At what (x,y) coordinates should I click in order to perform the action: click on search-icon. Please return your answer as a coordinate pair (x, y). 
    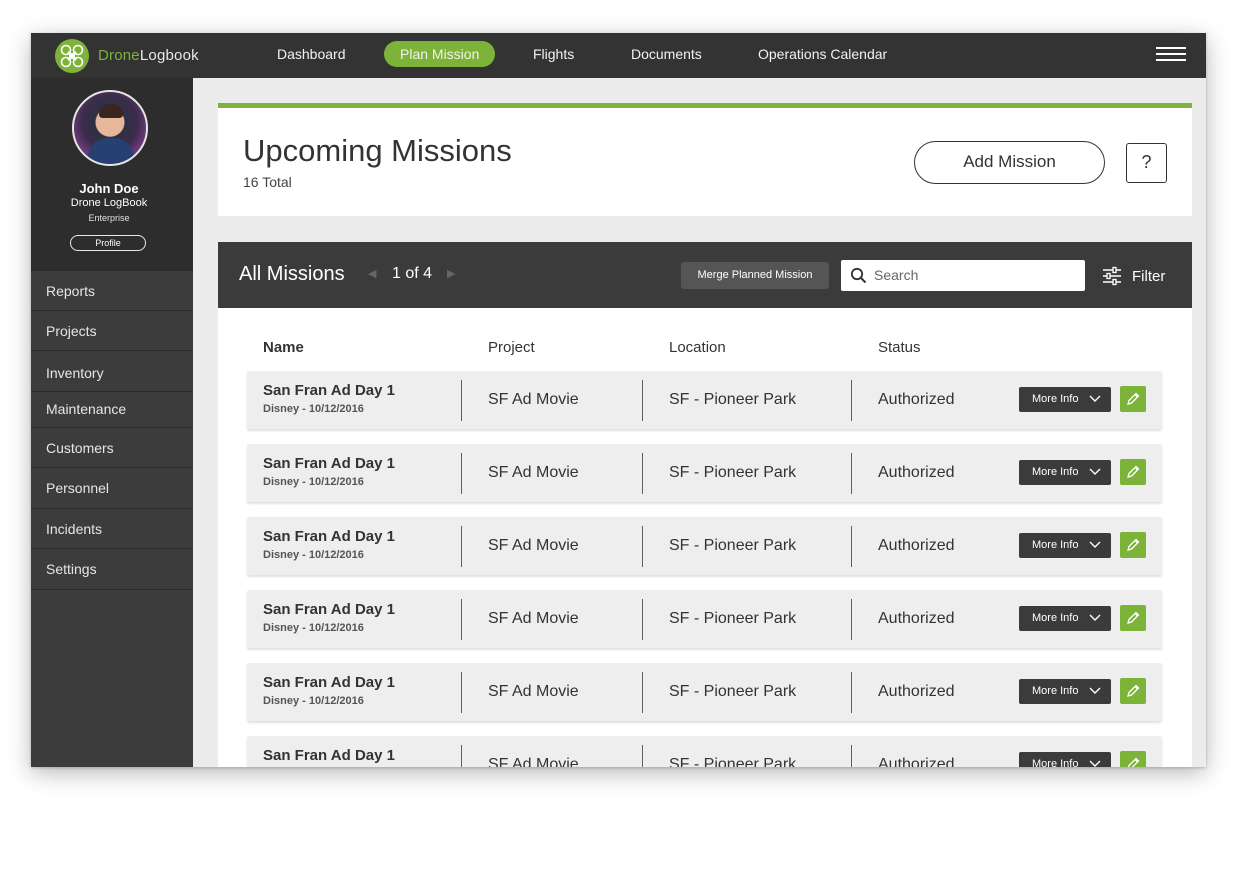
    Looking at the image, I should click on (858, 275).